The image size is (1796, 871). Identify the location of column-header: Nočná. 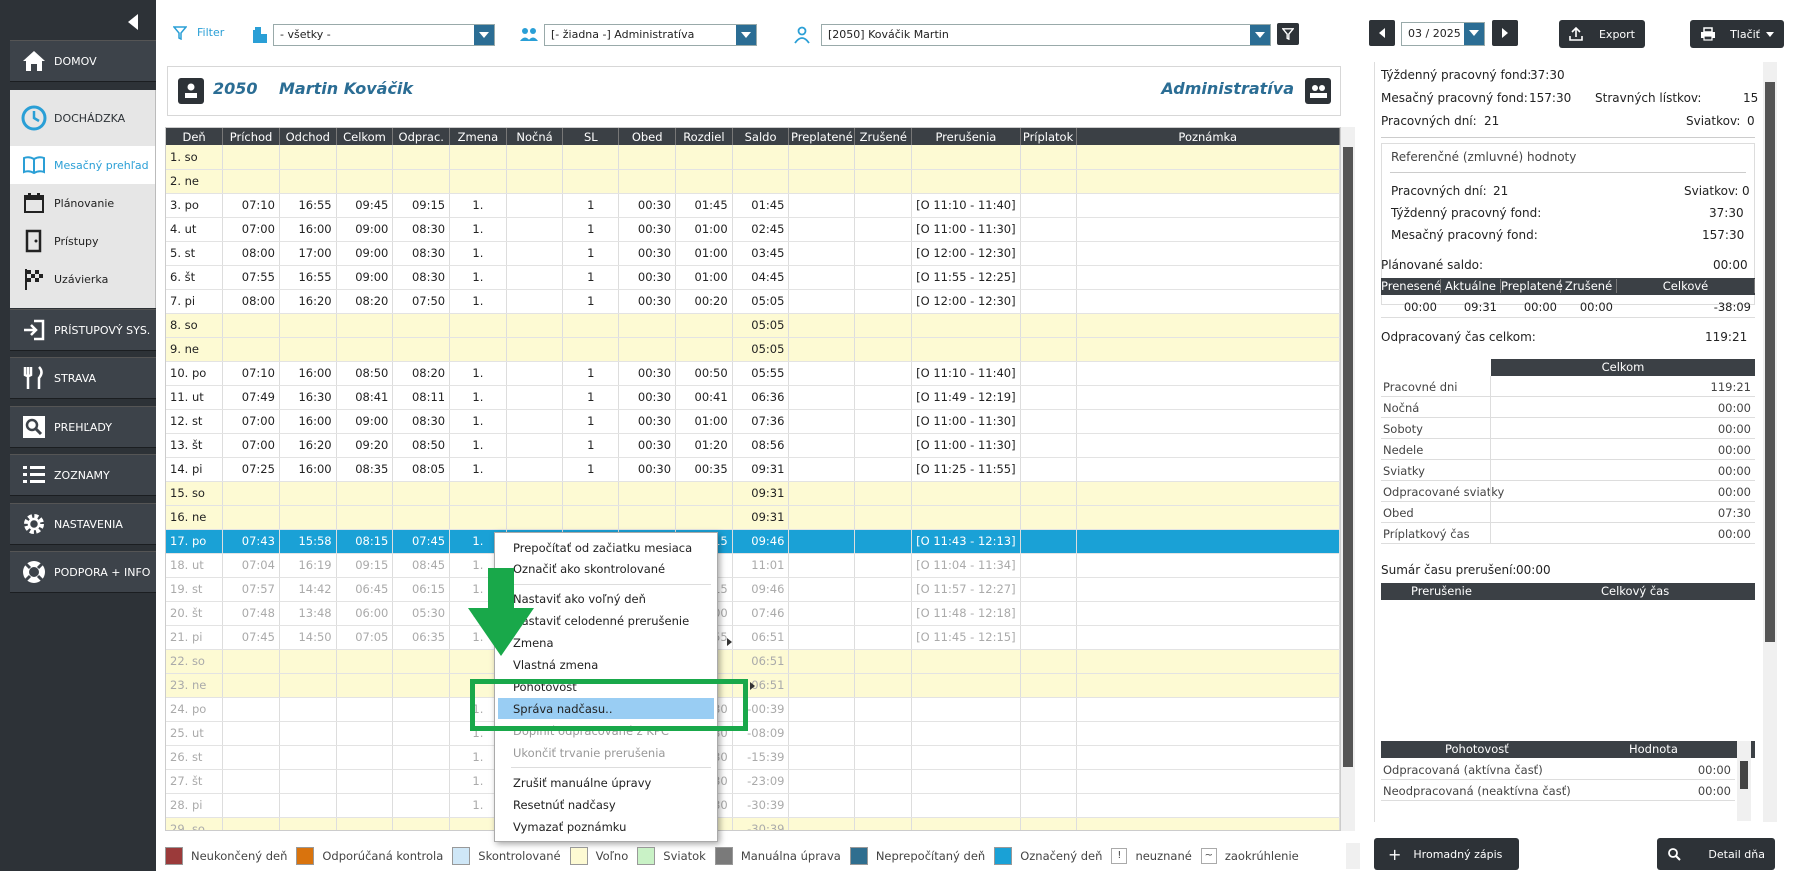
(535, 136).